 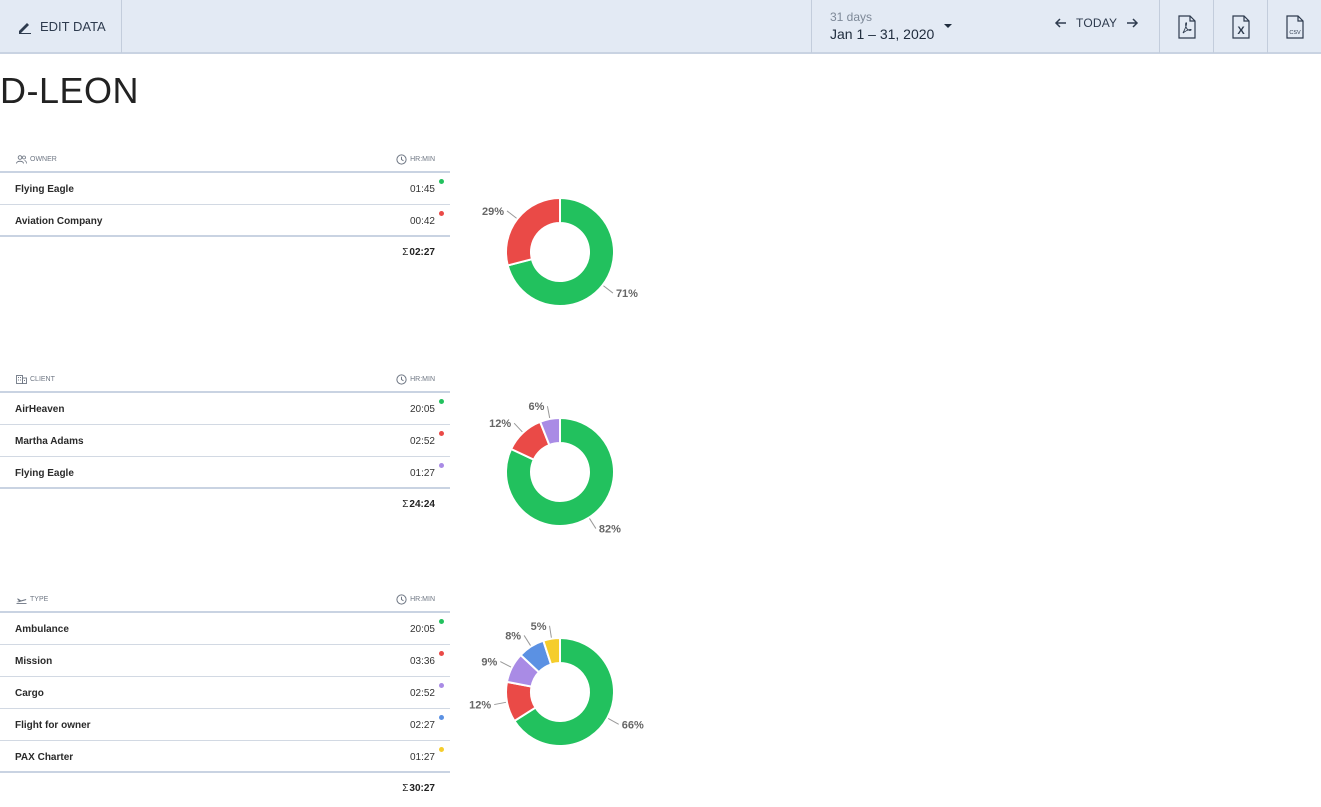 I want to click on svg-text: X, so click(x=1241, y=31).